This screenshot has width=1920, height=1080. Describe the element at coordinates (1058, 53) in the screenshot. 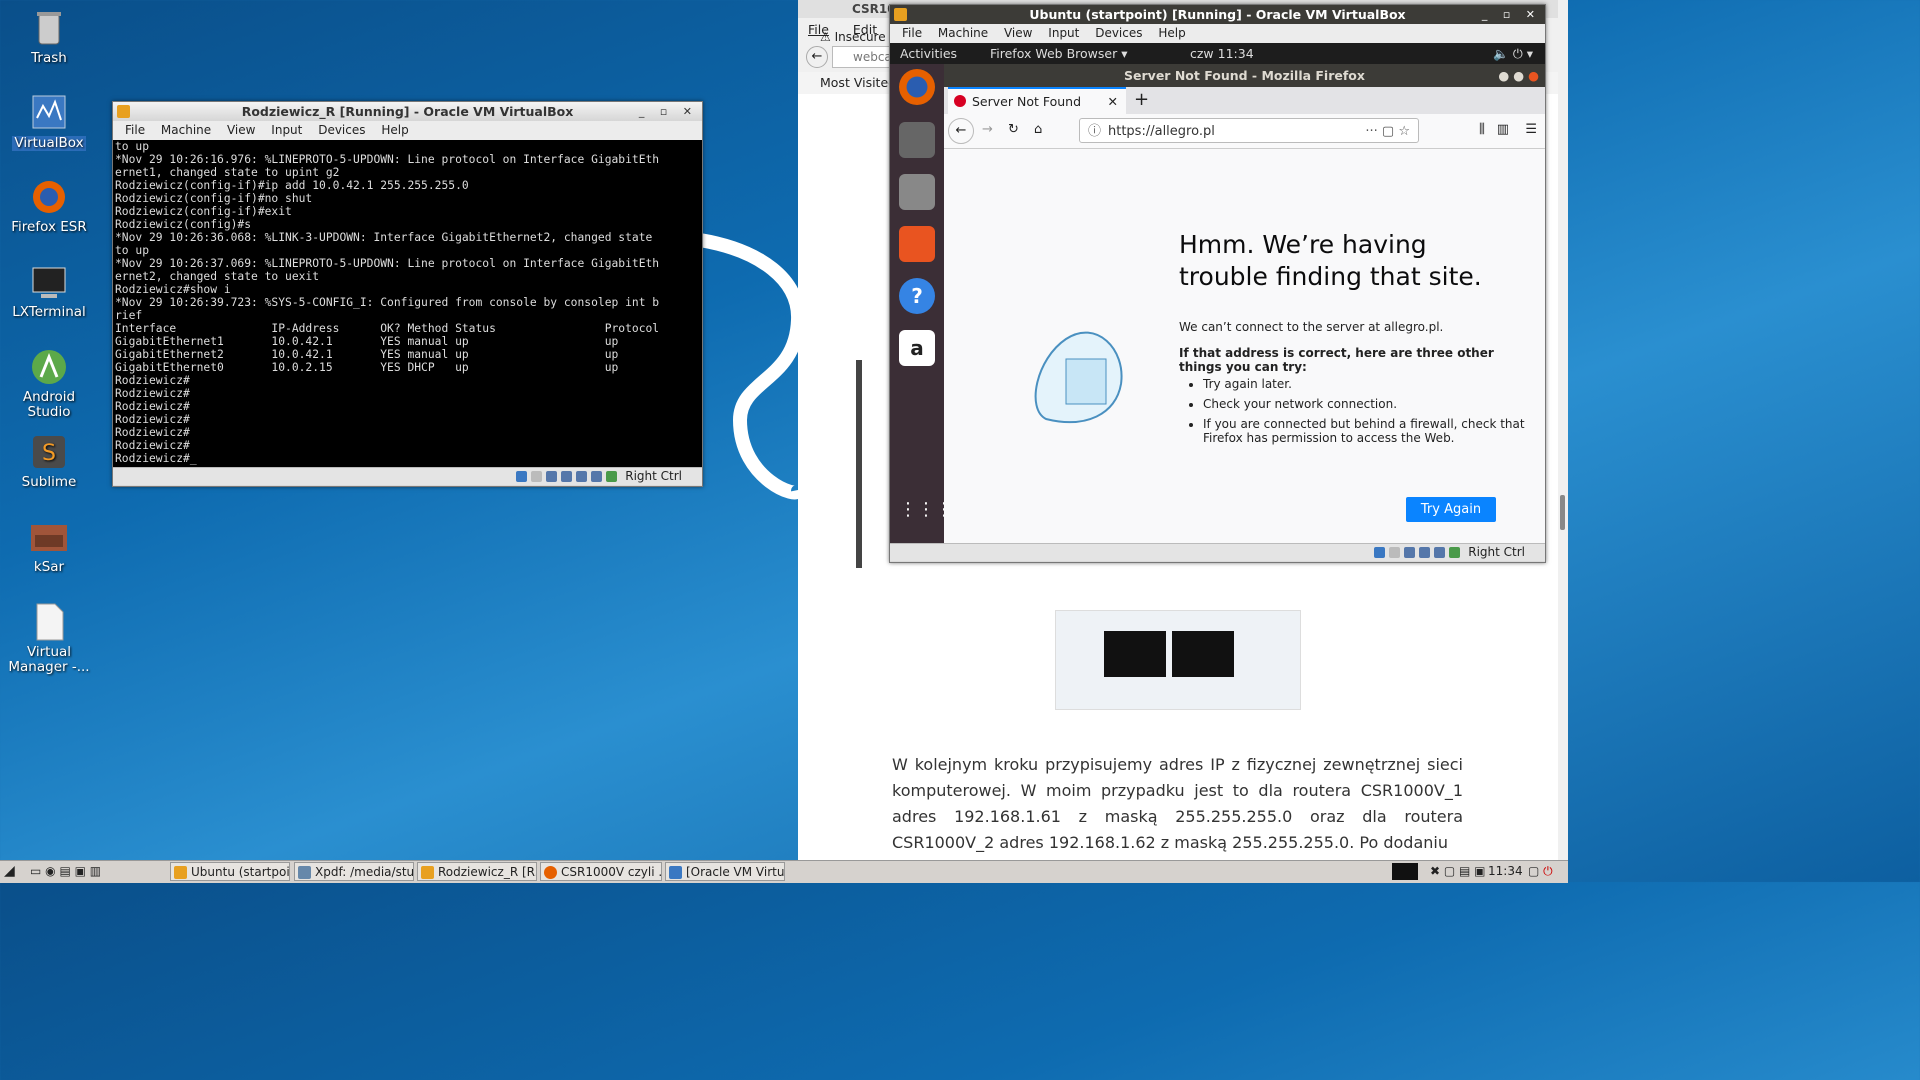

I see `app-menu: Firefox Web Browser ▾` at that location.